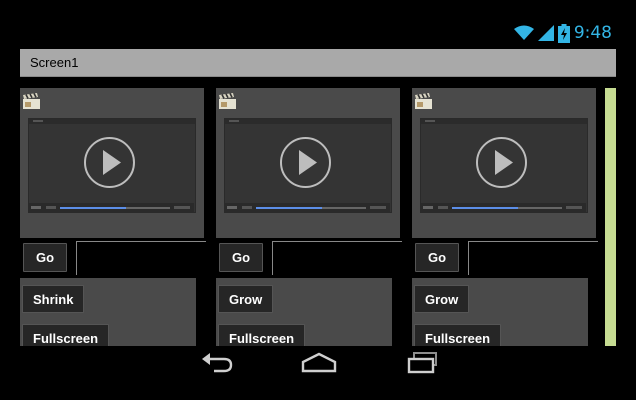 This screenshot has height=400, width=636. I want to click on signal-icon, so click(545, 33).